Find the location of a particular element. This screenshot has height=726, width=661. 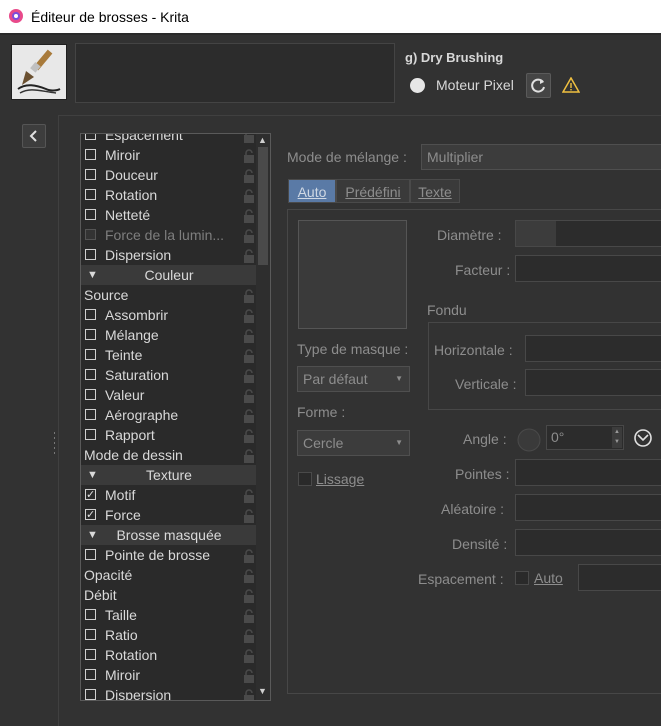

scrollbar-thumb is located at coordinates (263, 206).